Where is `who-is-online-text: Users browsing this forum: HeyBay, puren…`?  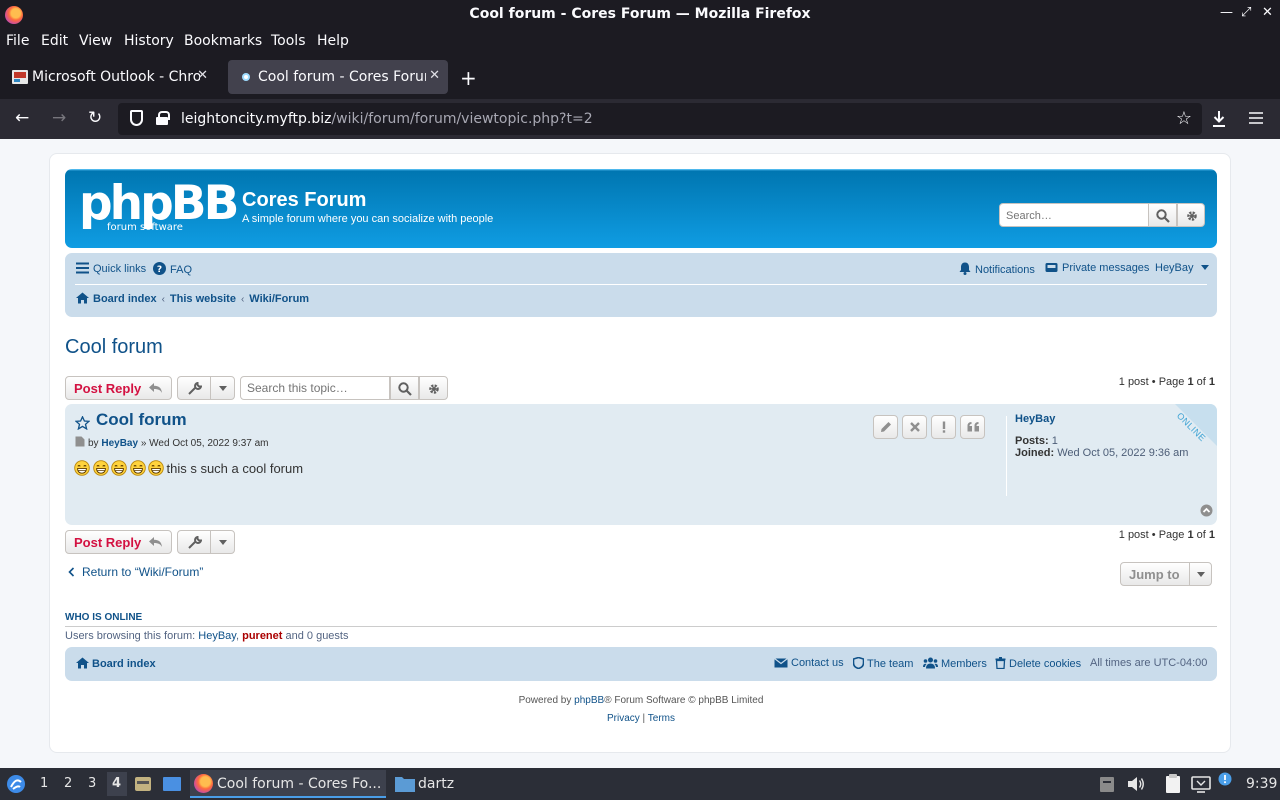
who-is-online-text: Users browsing this forum: HeyBay, puren… is located at coordinates (207, 636).